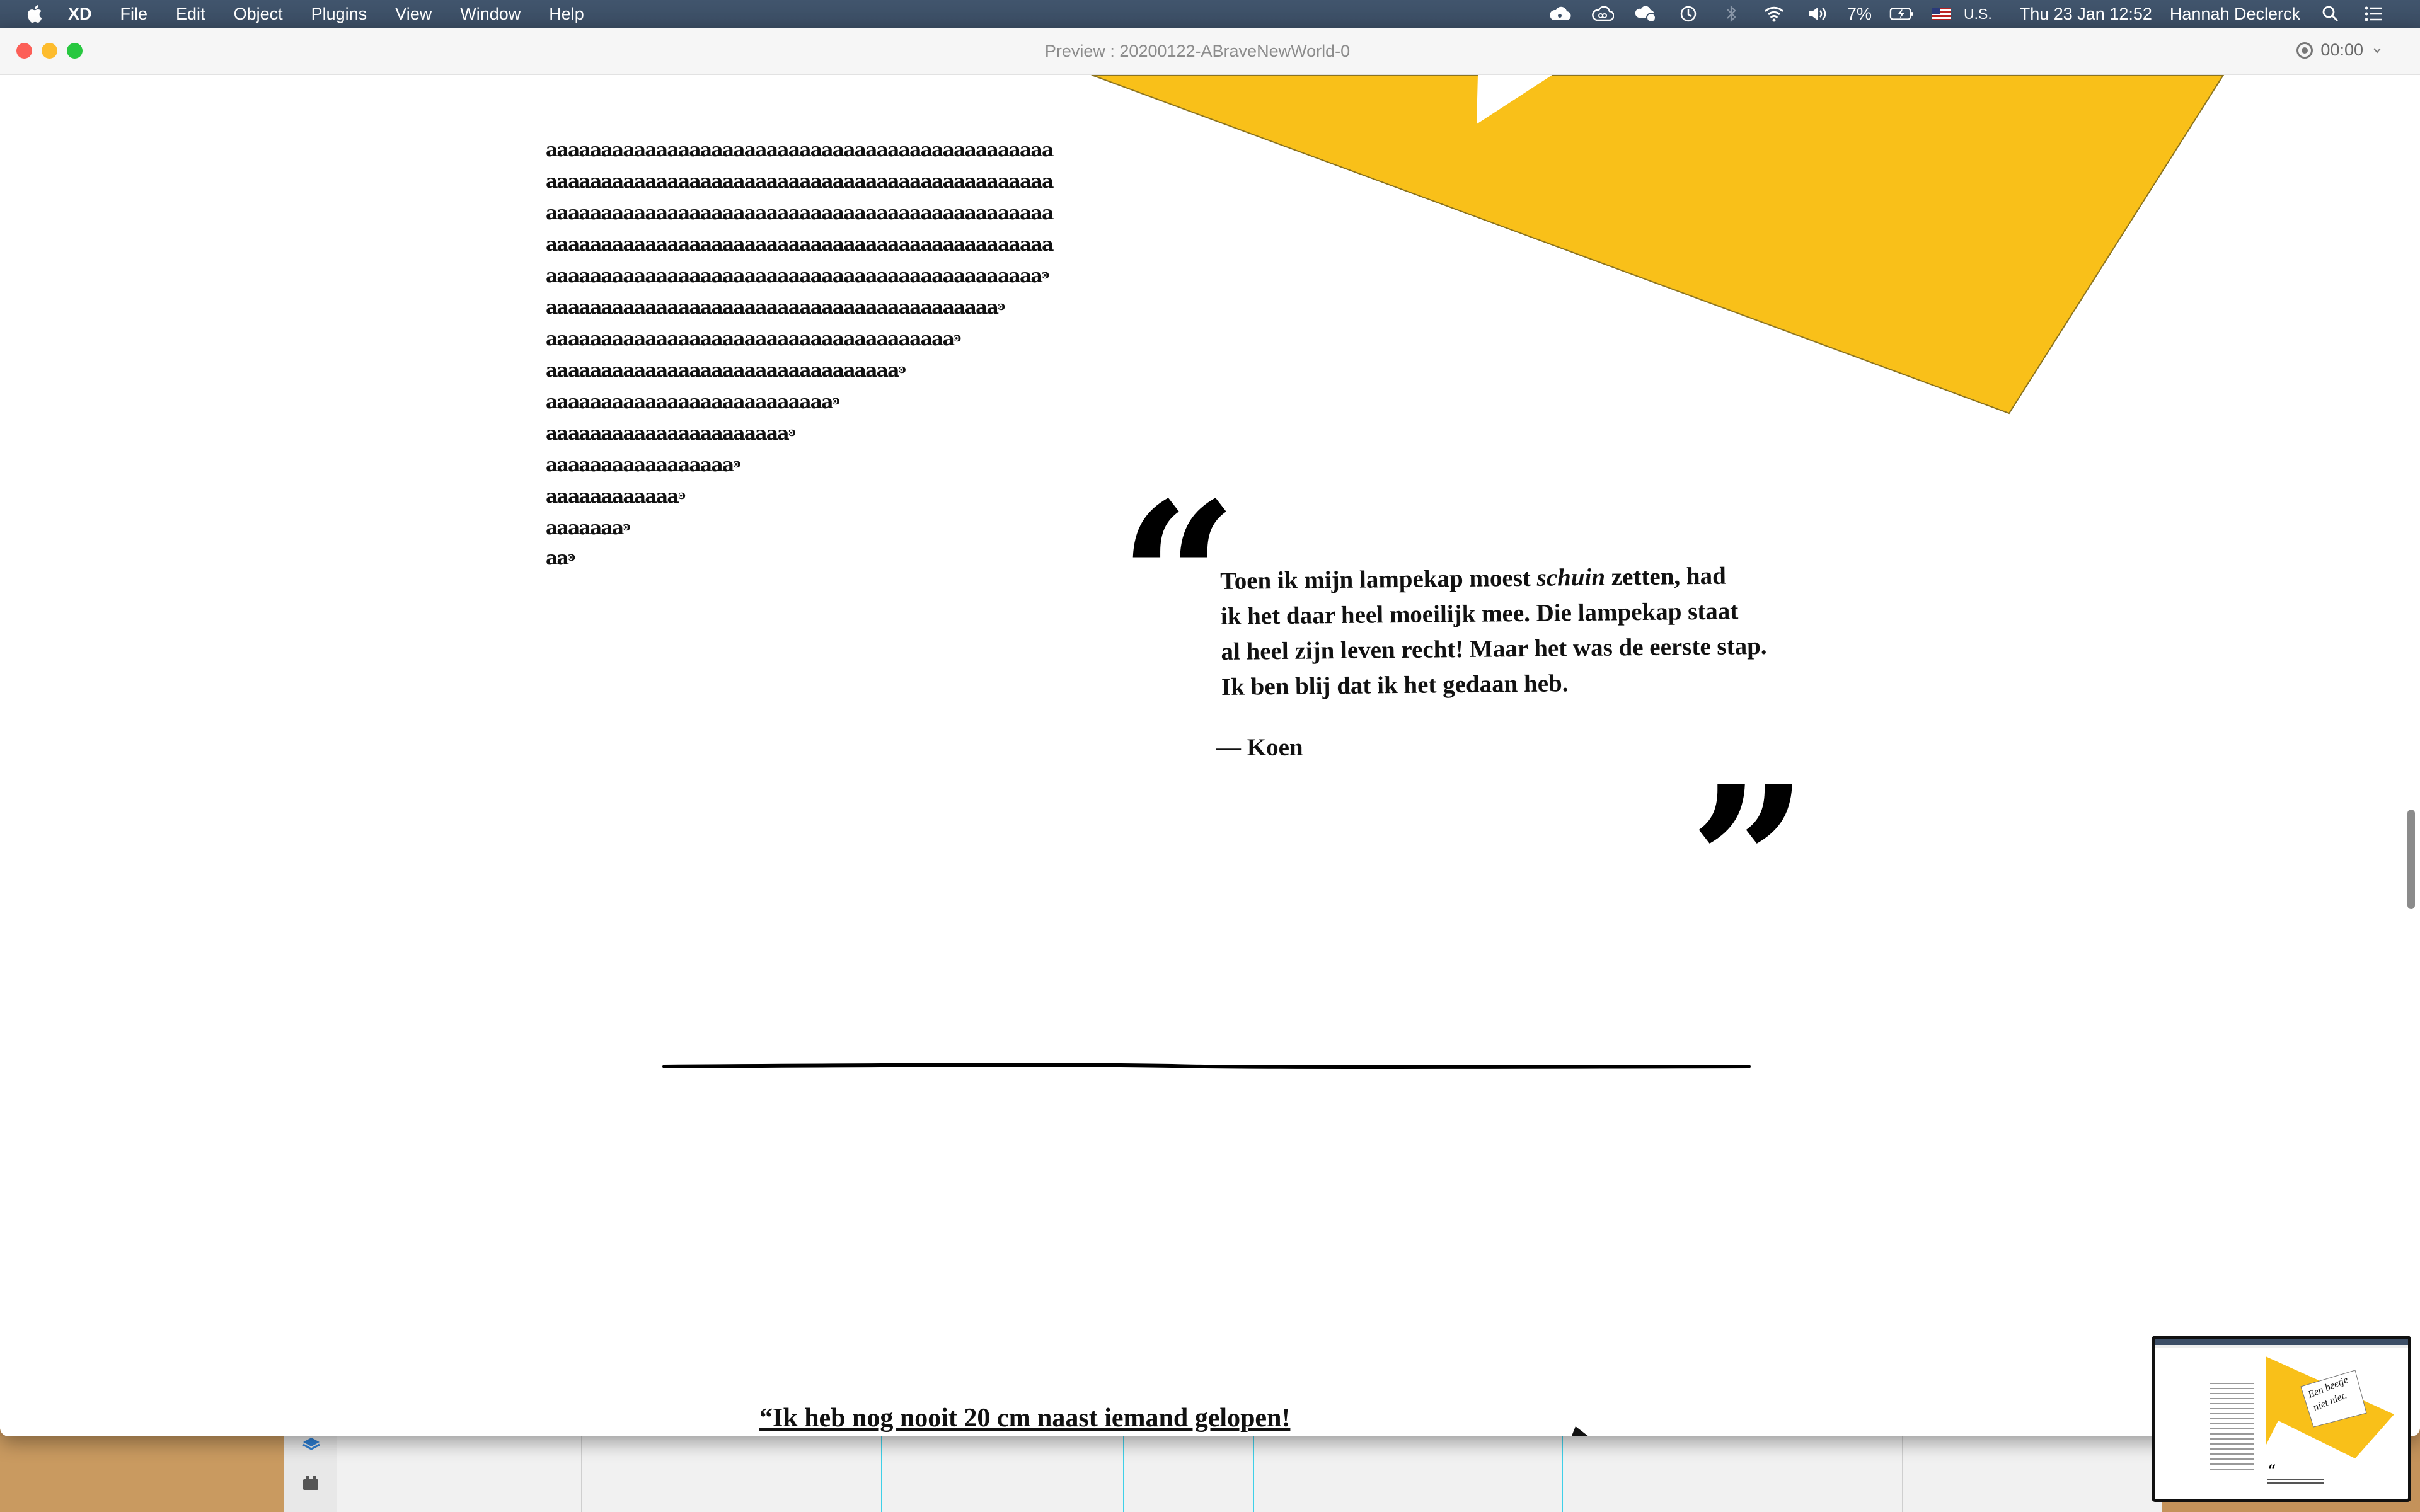  What do you see at coordinates (2282, 1419) in the screenshot?
I see `screenshot-thumbnail: Een beetje niet niet. “` at bounding box center [2282, 1419].